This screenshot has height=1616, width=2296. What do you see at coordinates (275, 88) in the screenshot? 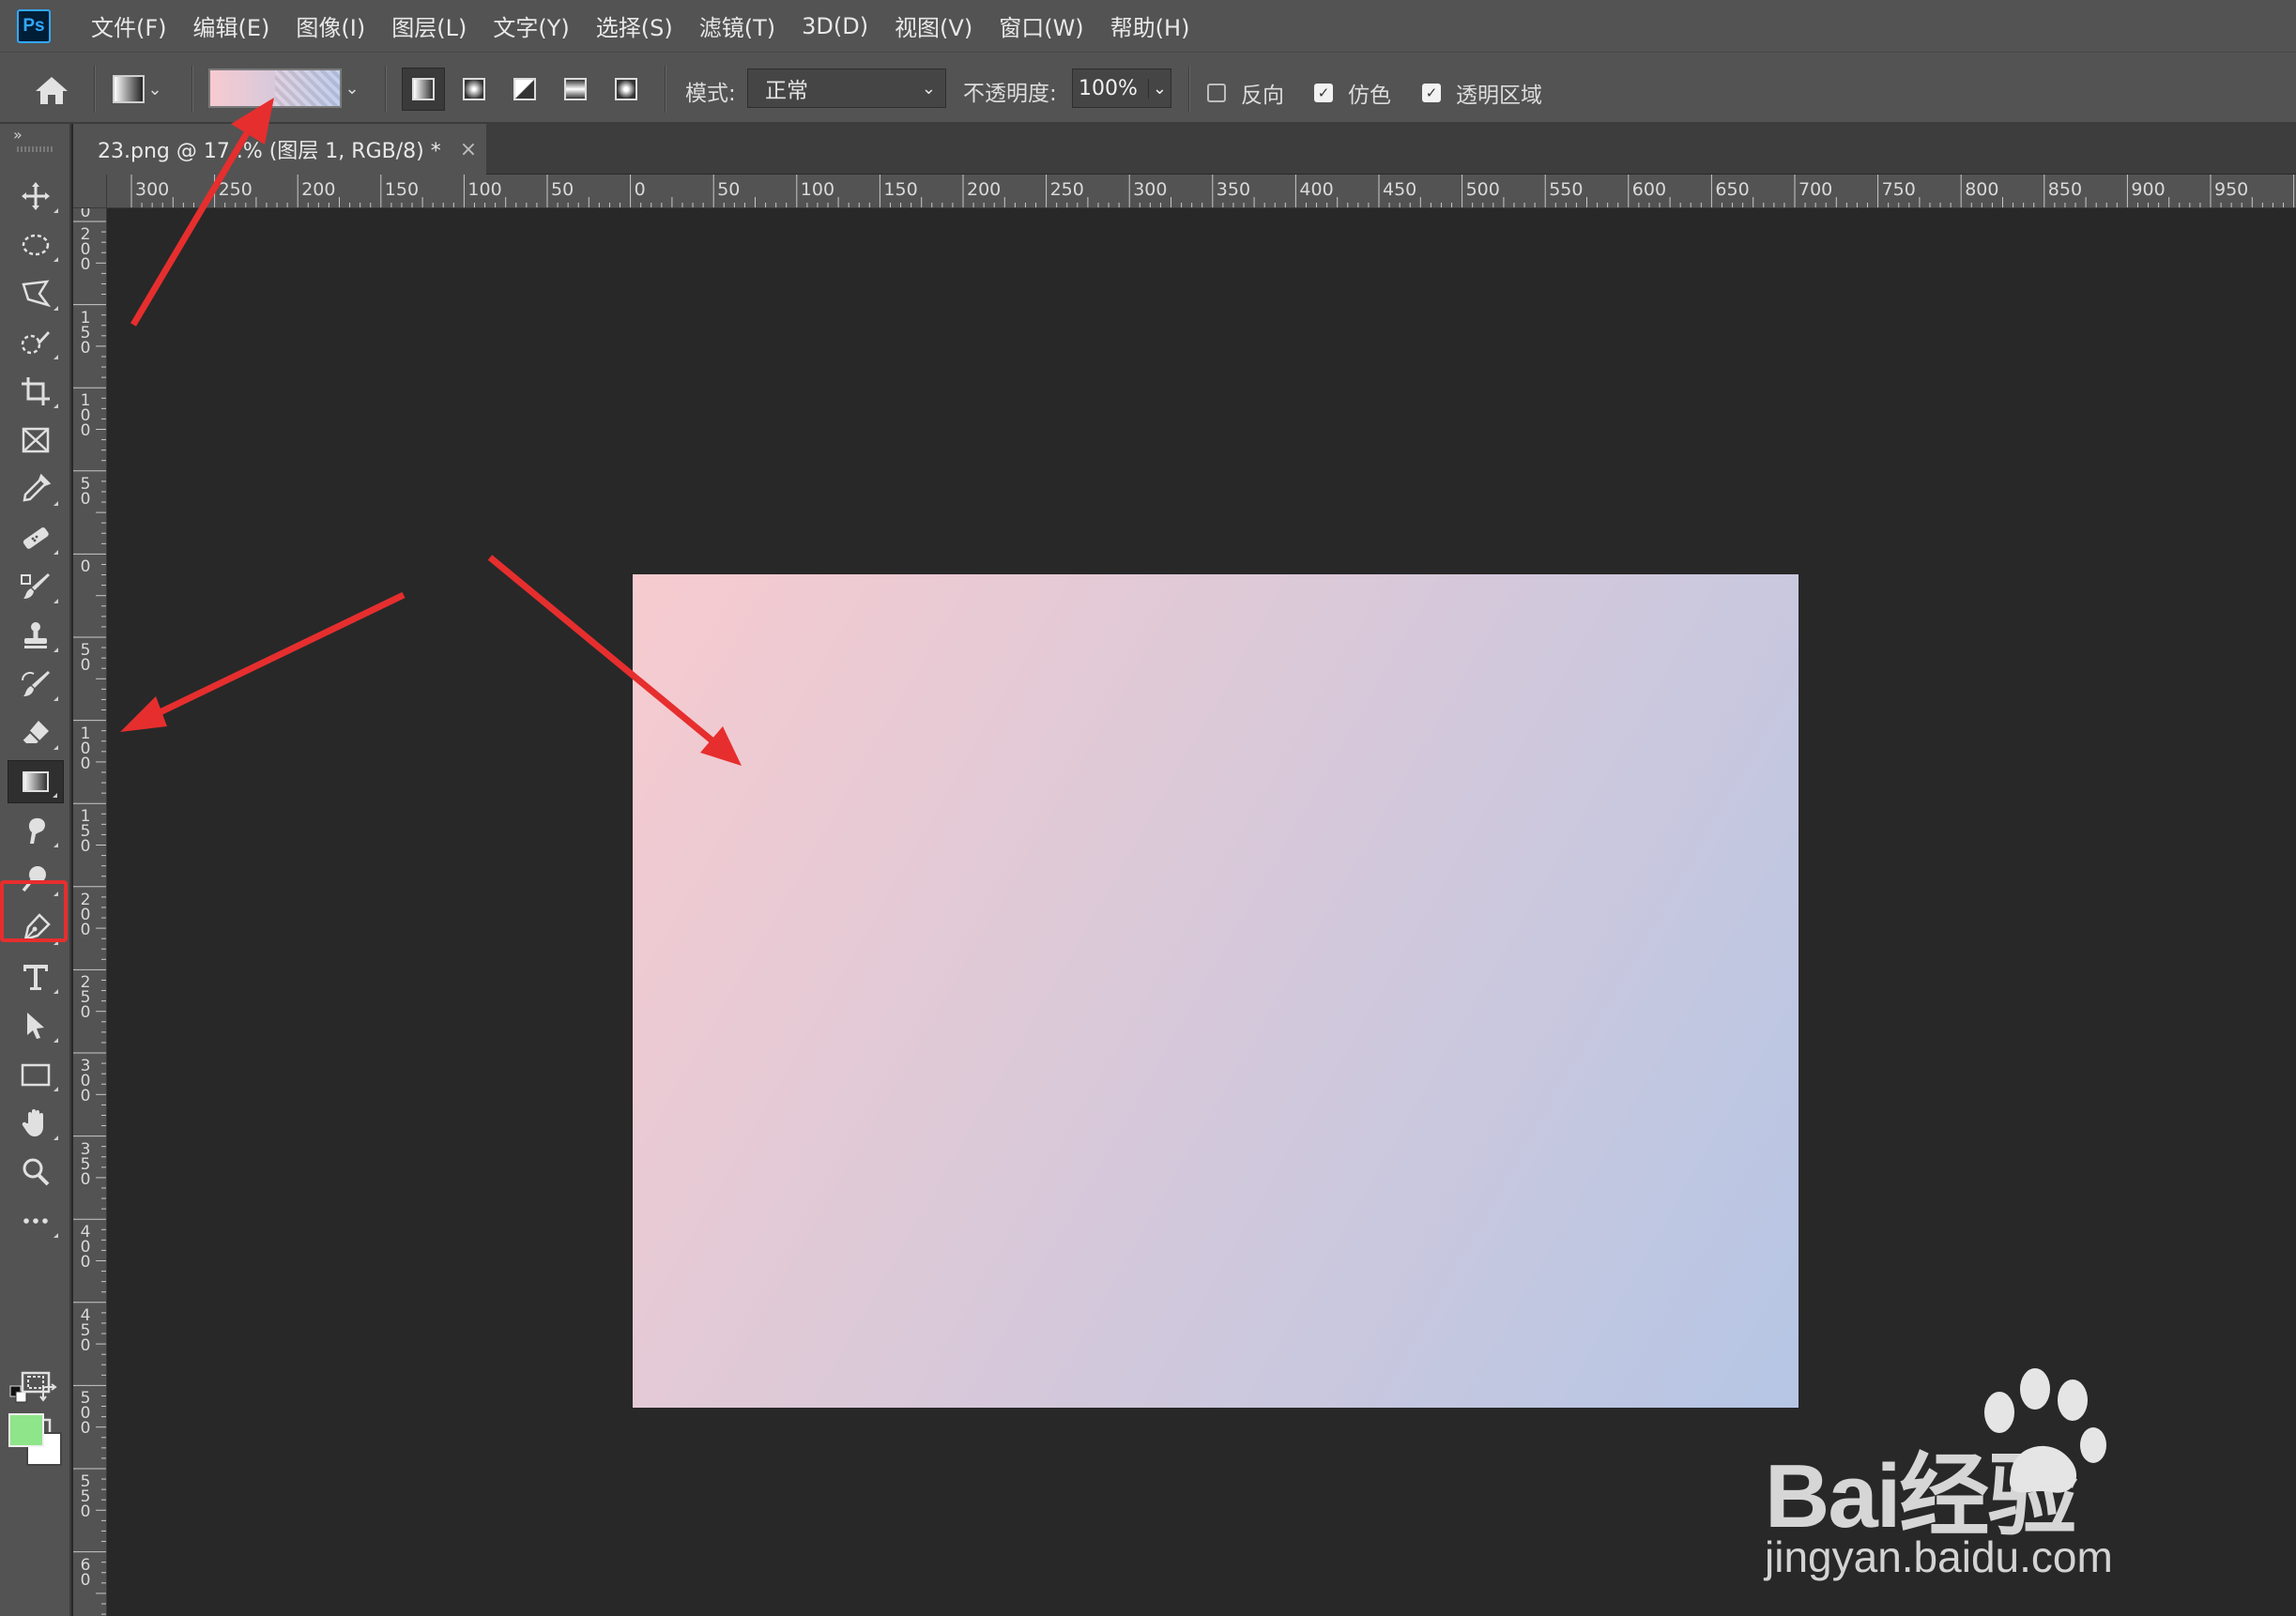
I see `gradient-swatch` at bounding box center [275, 88].